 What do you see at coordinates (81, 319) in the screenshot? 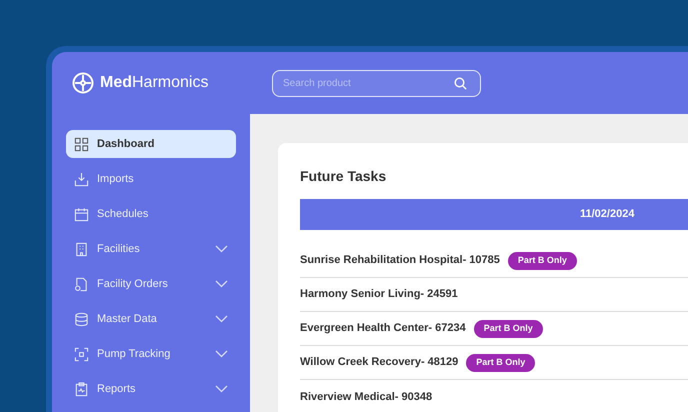
I see `database-icon` at bounding box center [81, 319].